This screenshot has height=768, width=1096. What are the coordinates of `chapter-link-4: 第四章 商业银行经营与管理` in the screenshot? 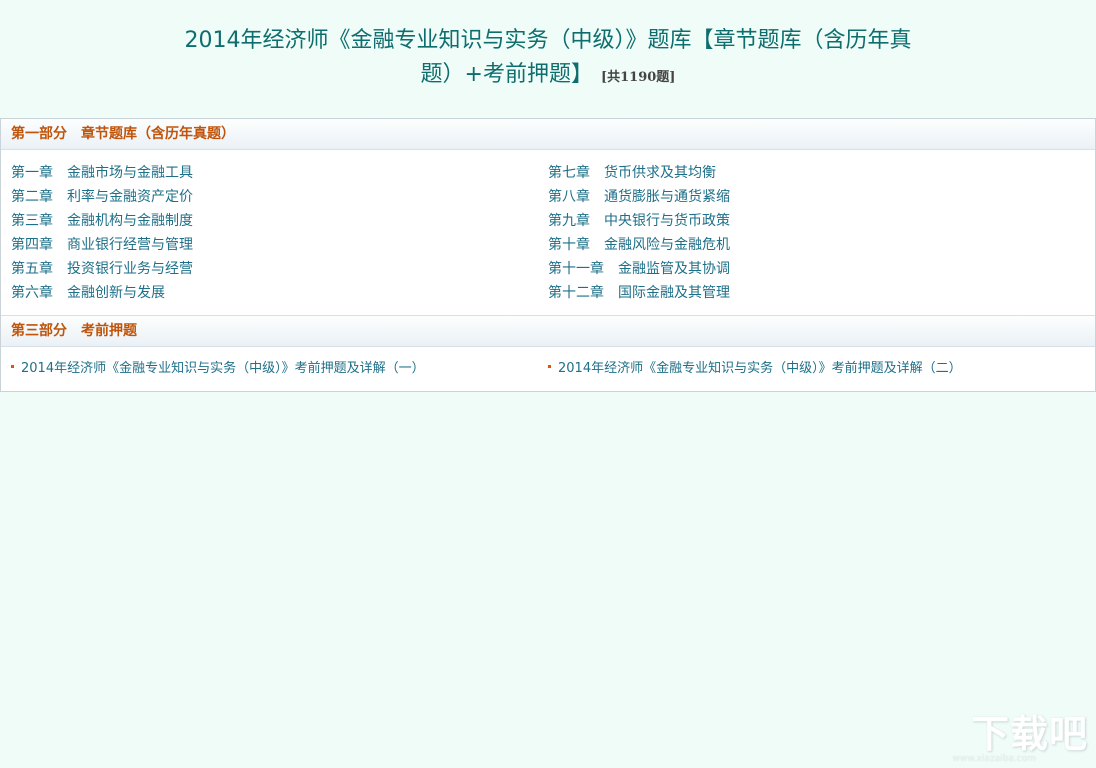 It's located at (102, 245).